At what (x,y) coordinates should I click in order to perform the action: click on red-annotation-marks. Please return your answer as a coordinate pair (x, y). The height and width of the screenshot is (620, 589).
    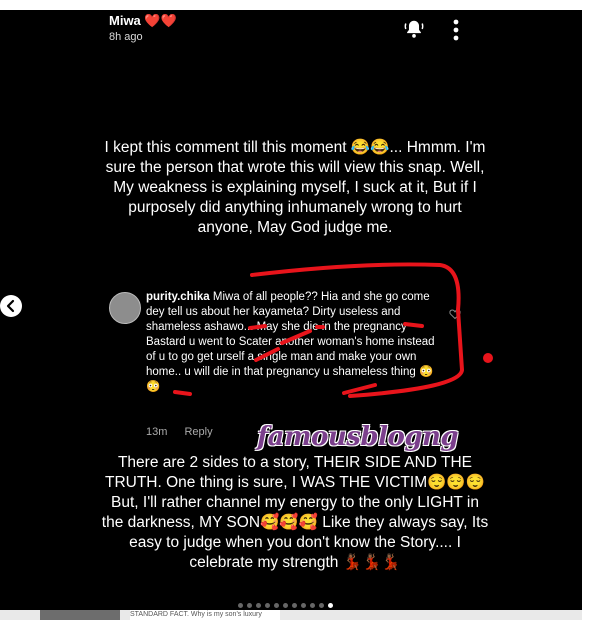
    Looking at the image, I should click on (333, 330).